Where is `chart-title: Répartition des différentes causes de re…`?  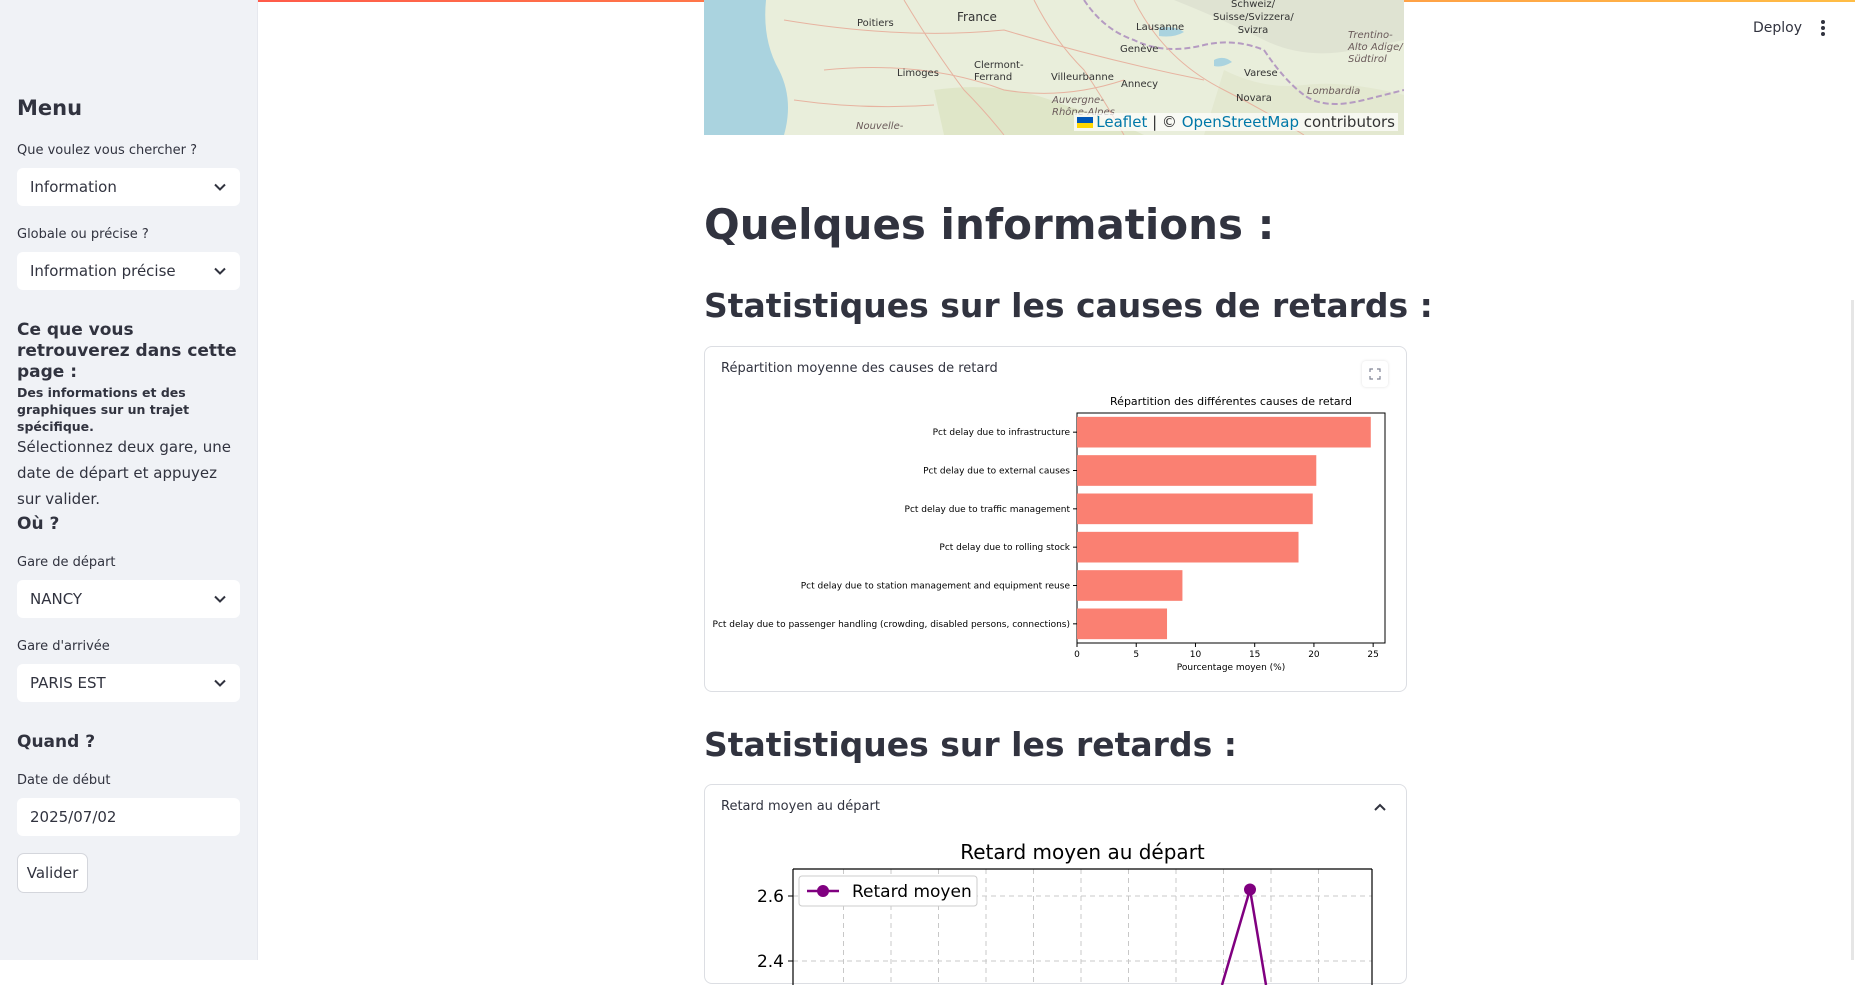
chart-title: Répartition des différentes causes de re… is located at coordinates (1231, 401).